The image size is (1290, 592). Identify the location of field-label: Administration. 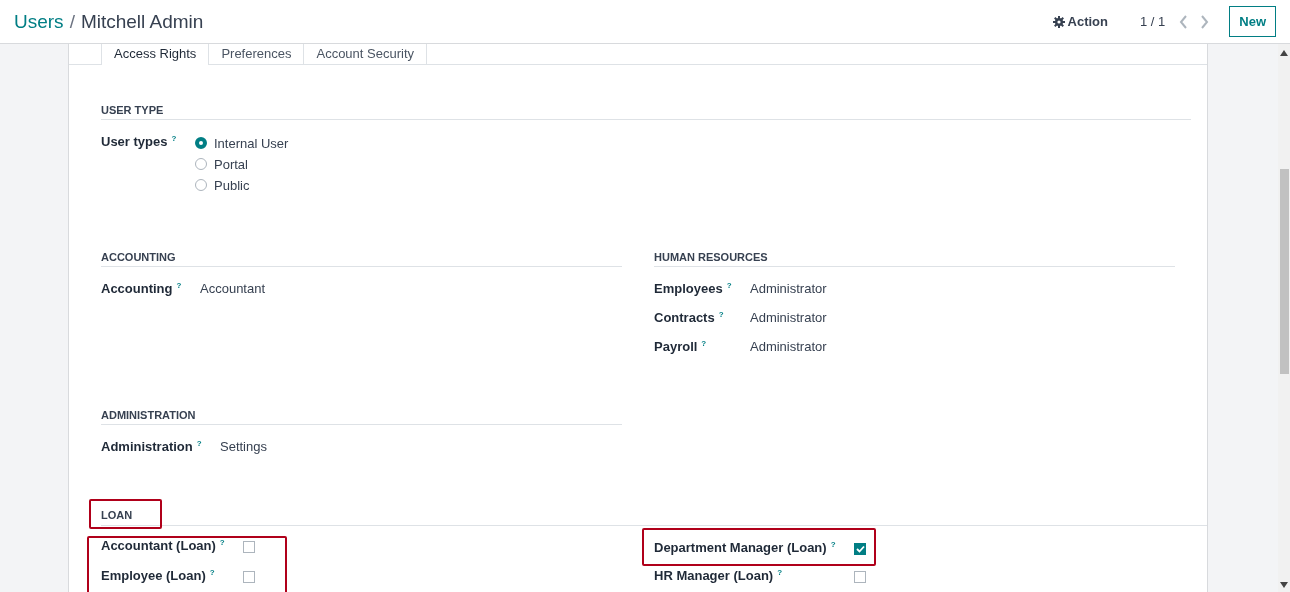
(147, 447).